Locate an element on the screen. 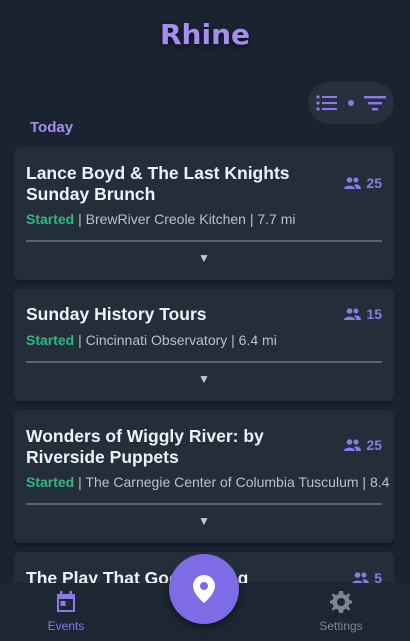 This screenshot has height=641, width=410. event-details: | Cincinnati Observatory | 6.4 mi is located at coordinates (175, 340).